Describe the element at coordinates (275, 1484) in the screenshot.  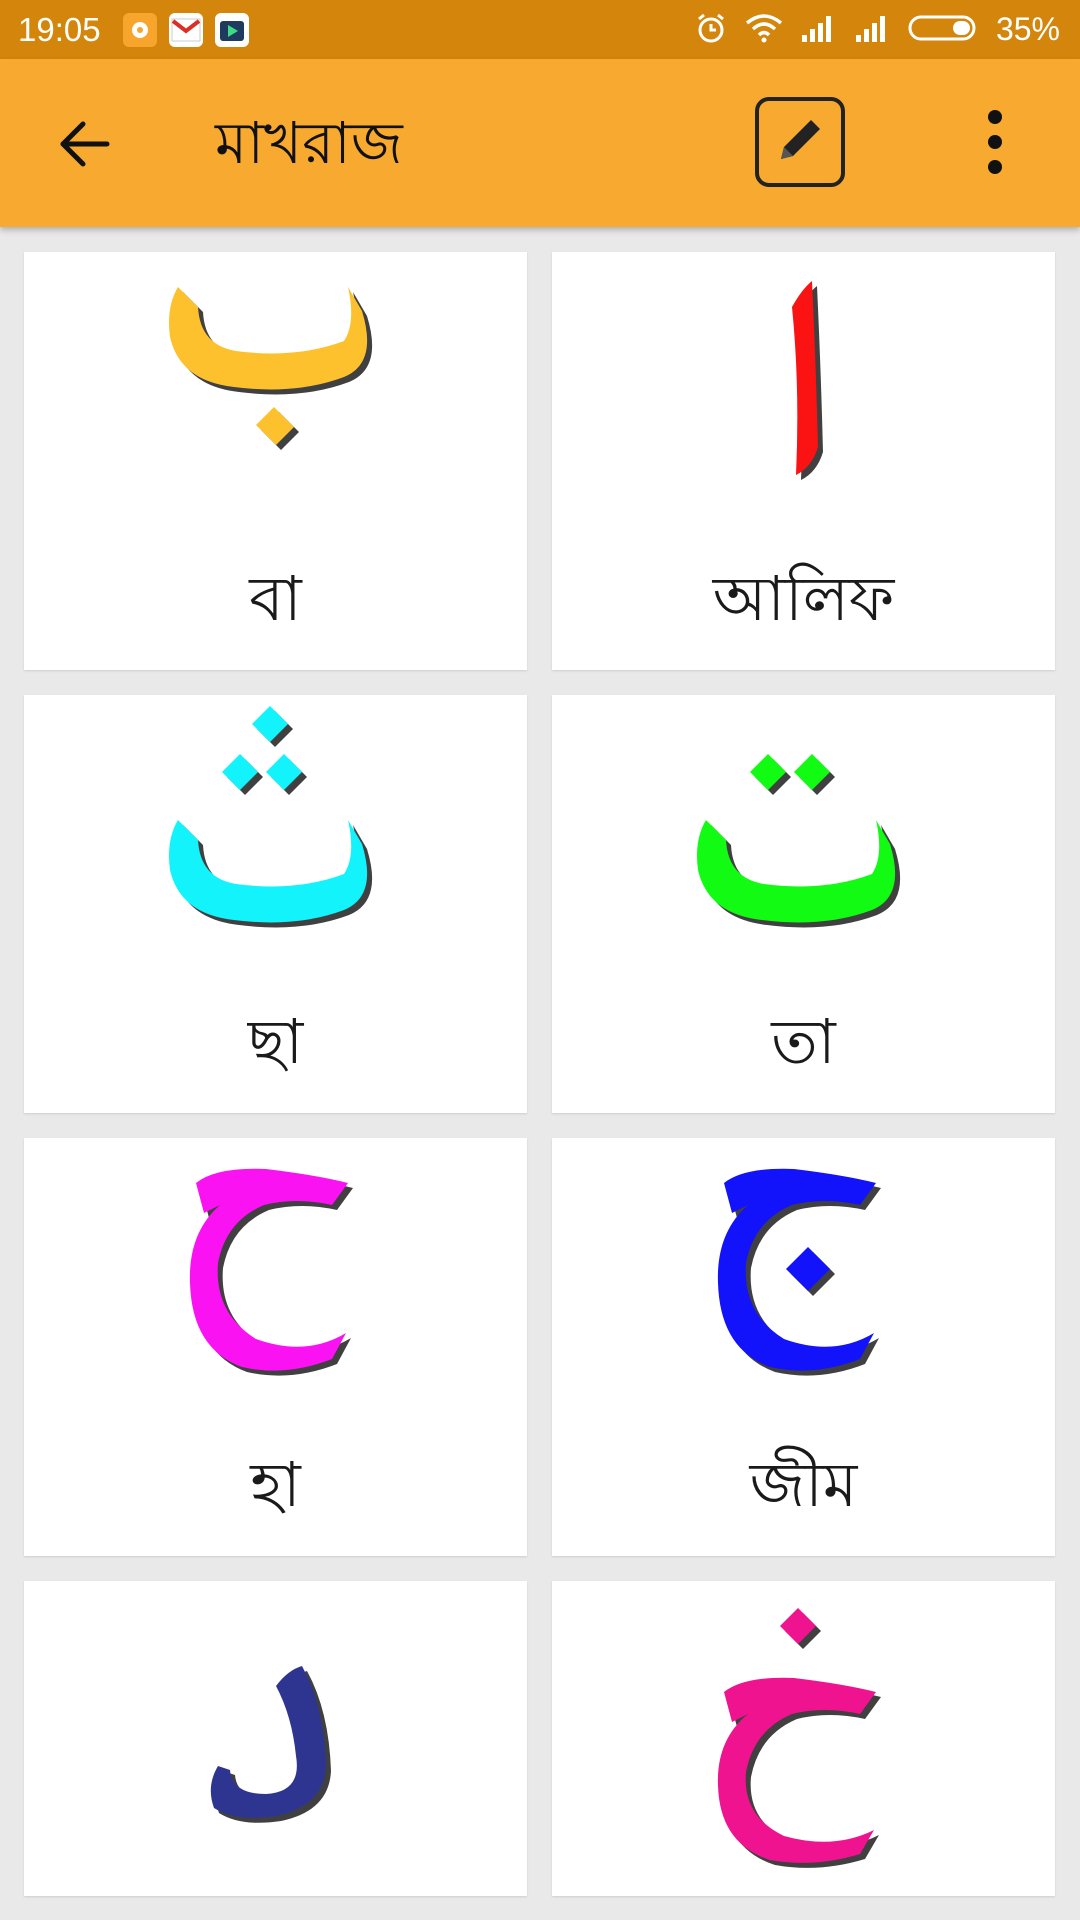
I see `letter-name: হা` at that location.